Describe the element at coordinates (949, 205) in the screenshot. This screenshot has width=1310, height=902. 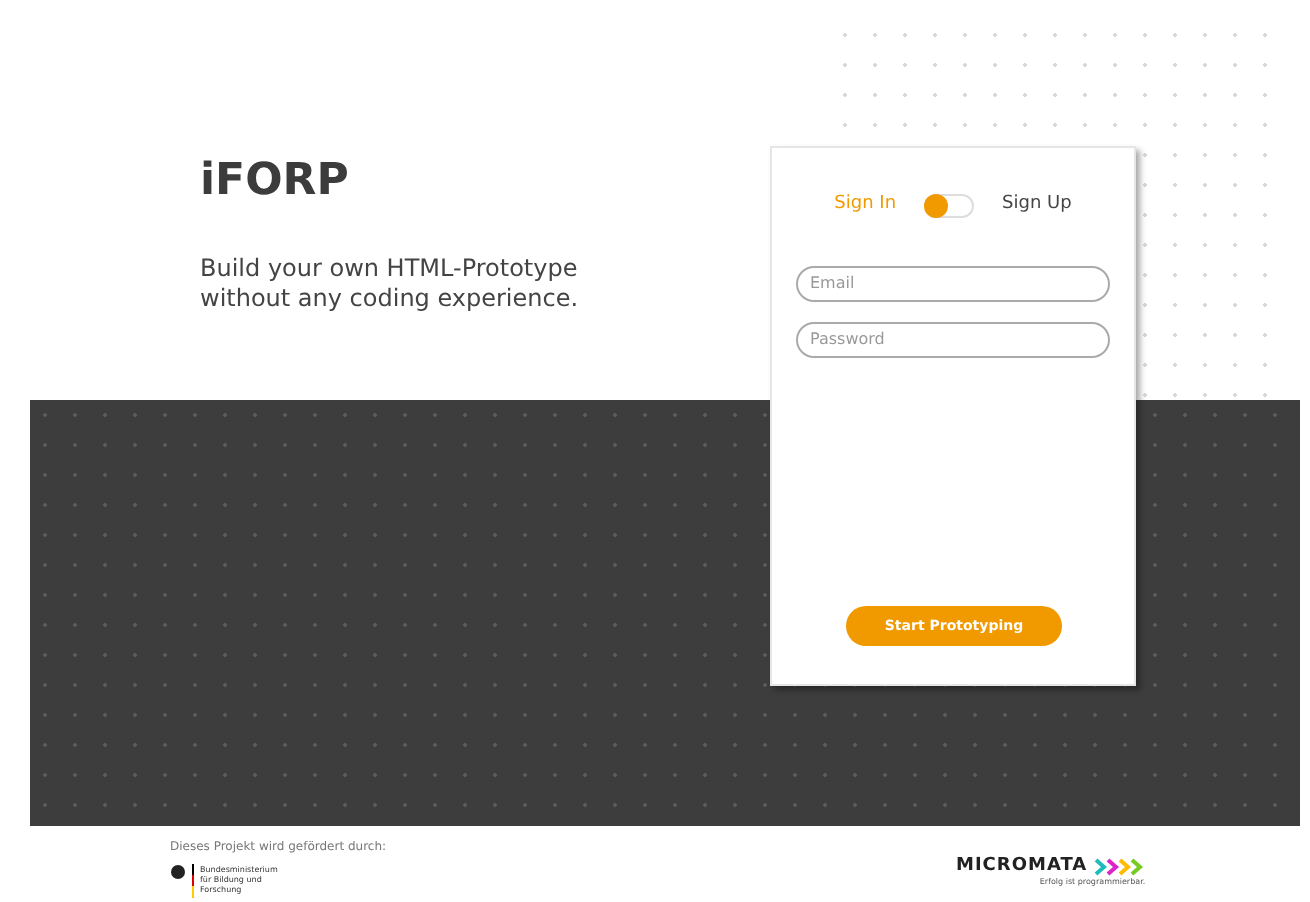
I see `mode-toggle` at that location.